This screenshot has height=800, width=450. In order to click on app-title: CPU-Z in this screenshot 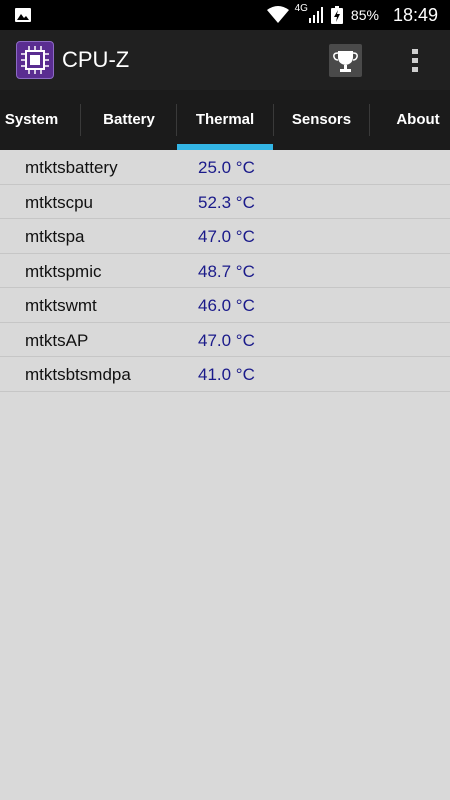, I will do `click(96, 59)`.